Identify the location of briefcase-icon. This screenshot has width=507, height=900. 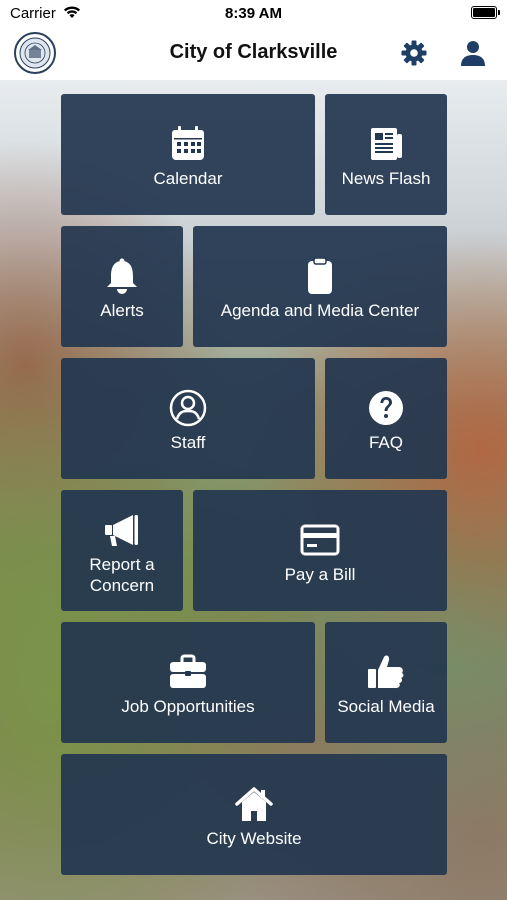
(188, 671).